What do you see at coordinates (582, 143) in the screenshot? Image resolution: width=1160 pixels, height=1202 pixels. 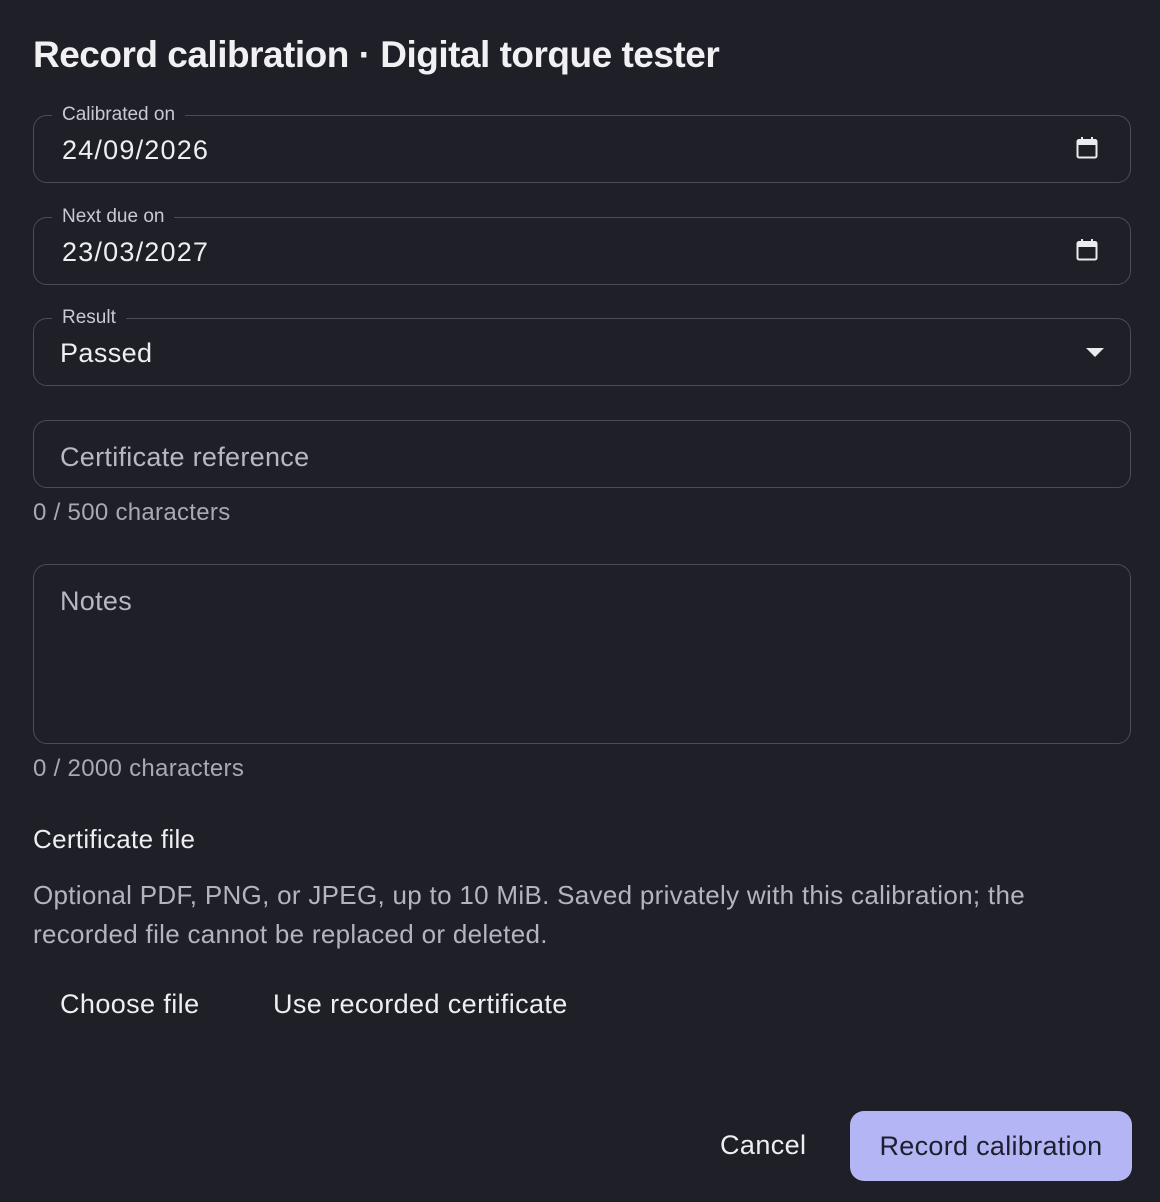 I see `calibrated-on-field: Calibrated on 24/09/2026` at bounding box center [582, 143].